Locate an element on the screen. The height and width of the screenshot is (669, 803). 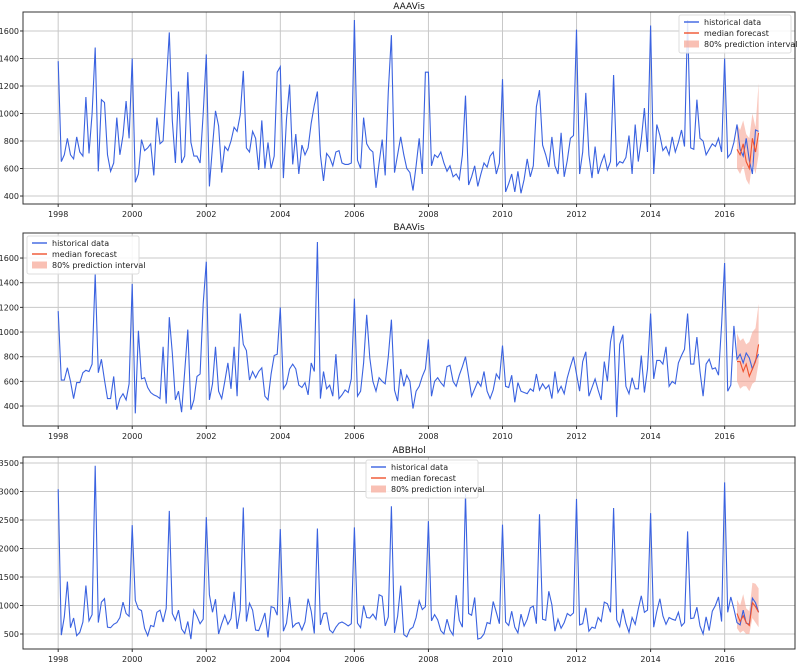
y-tick-label: 500 is located at coordinates (11, 634).